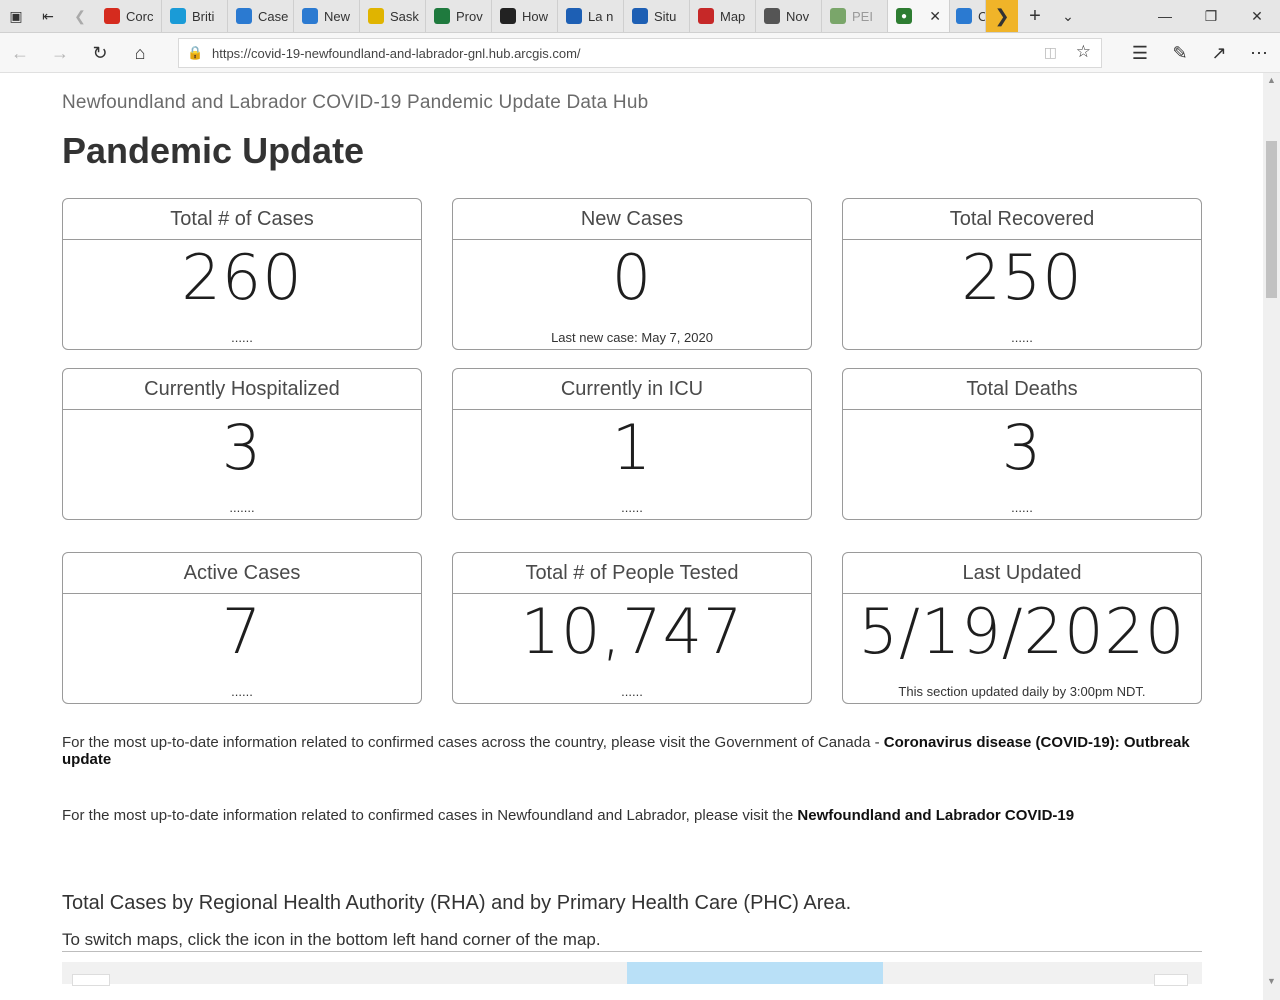 Image resolution: width=1280 pixels, height=1000 pixels. Describe the element at coordinates (242, 631) in the screenshot. I see `stat-card-value: 7` at that location.